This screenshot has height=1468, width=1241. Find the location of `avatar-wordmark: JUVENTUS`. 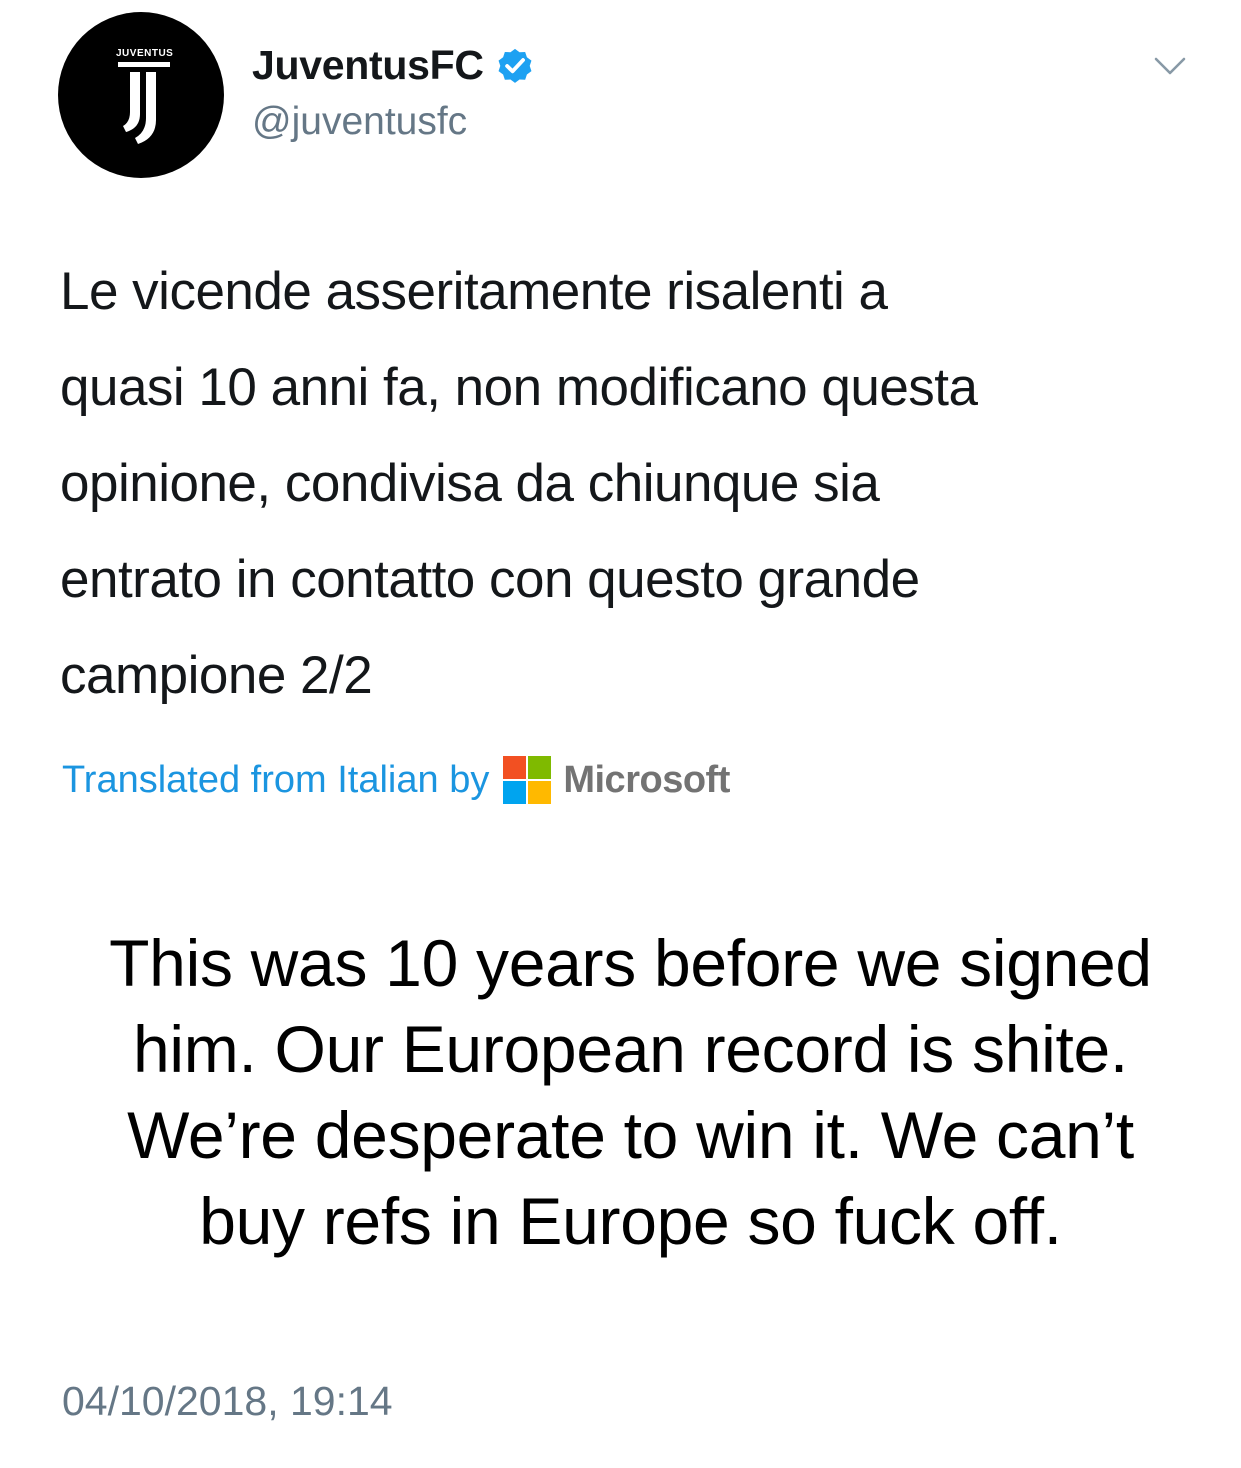

avatar-wordmark: JUVENTUS is located at coordinates (145, 53).